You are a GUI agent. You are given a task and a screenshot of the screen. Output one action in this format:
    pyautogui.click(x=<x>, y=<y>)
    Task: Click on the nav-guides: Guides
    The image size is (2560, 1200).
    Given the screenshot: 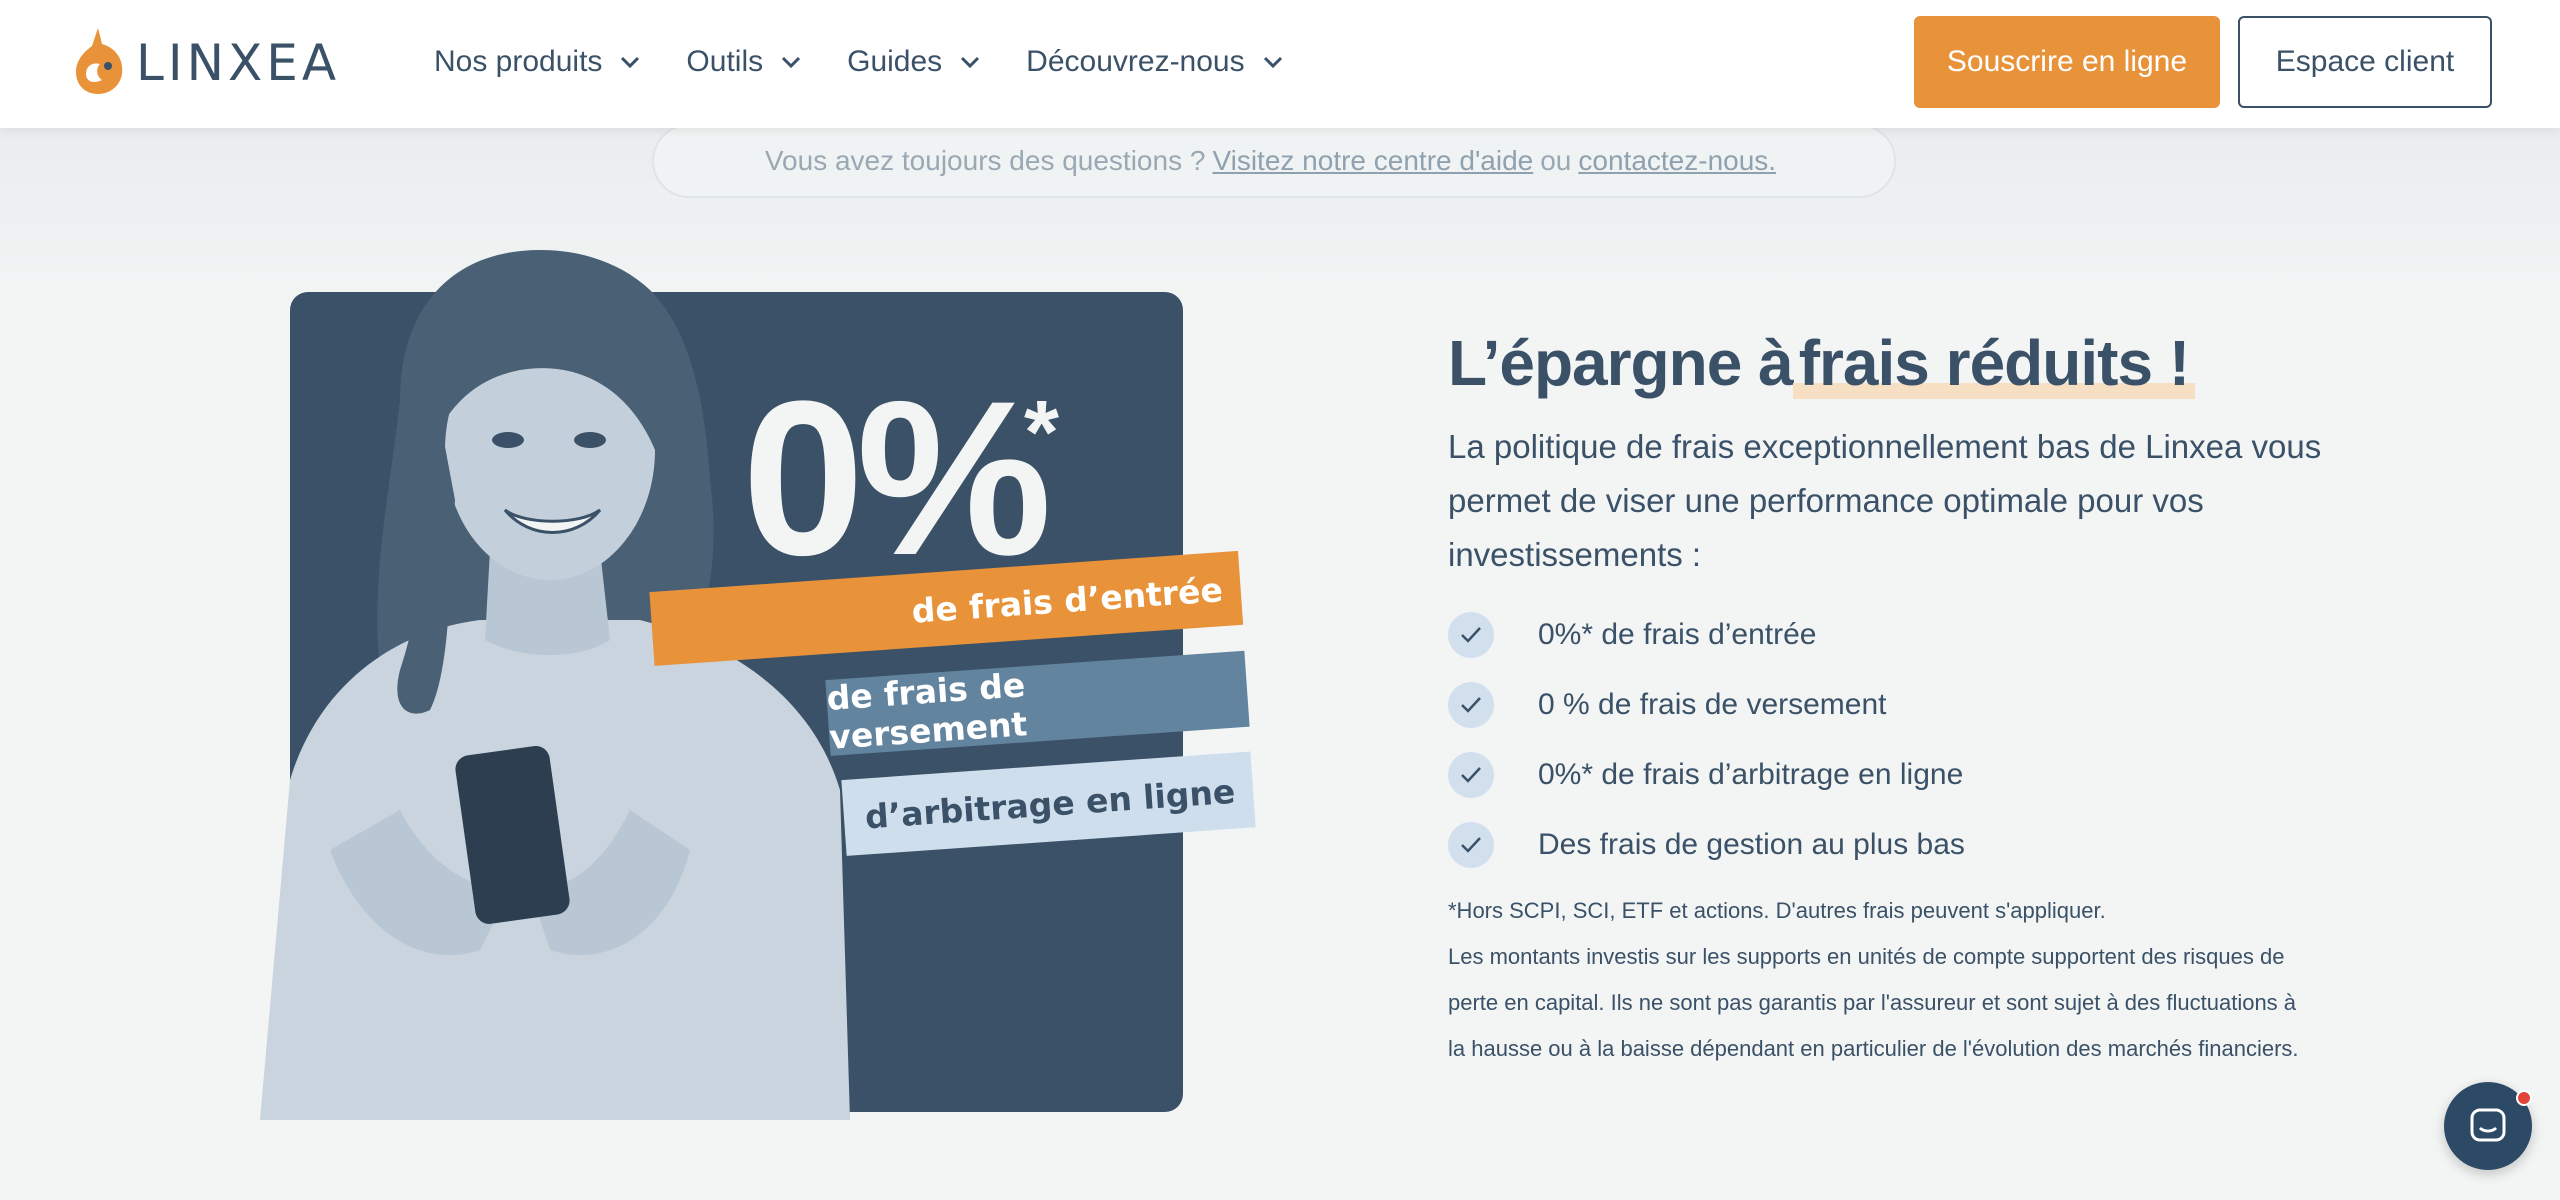 What is the action you would take?
    pyautogui.click(x=913, y=62)
    